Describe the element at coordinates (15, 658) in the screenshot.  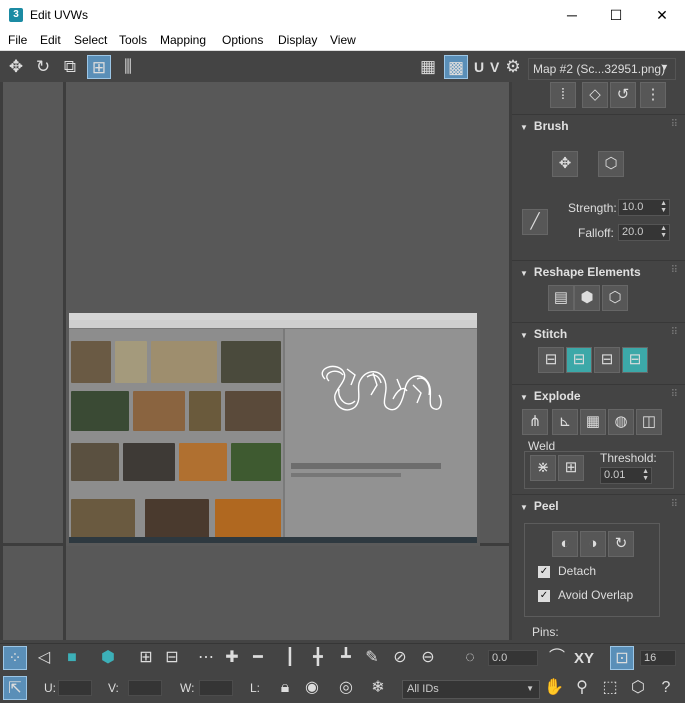
I see `vertex-mode-icon: ⁘` at that location.